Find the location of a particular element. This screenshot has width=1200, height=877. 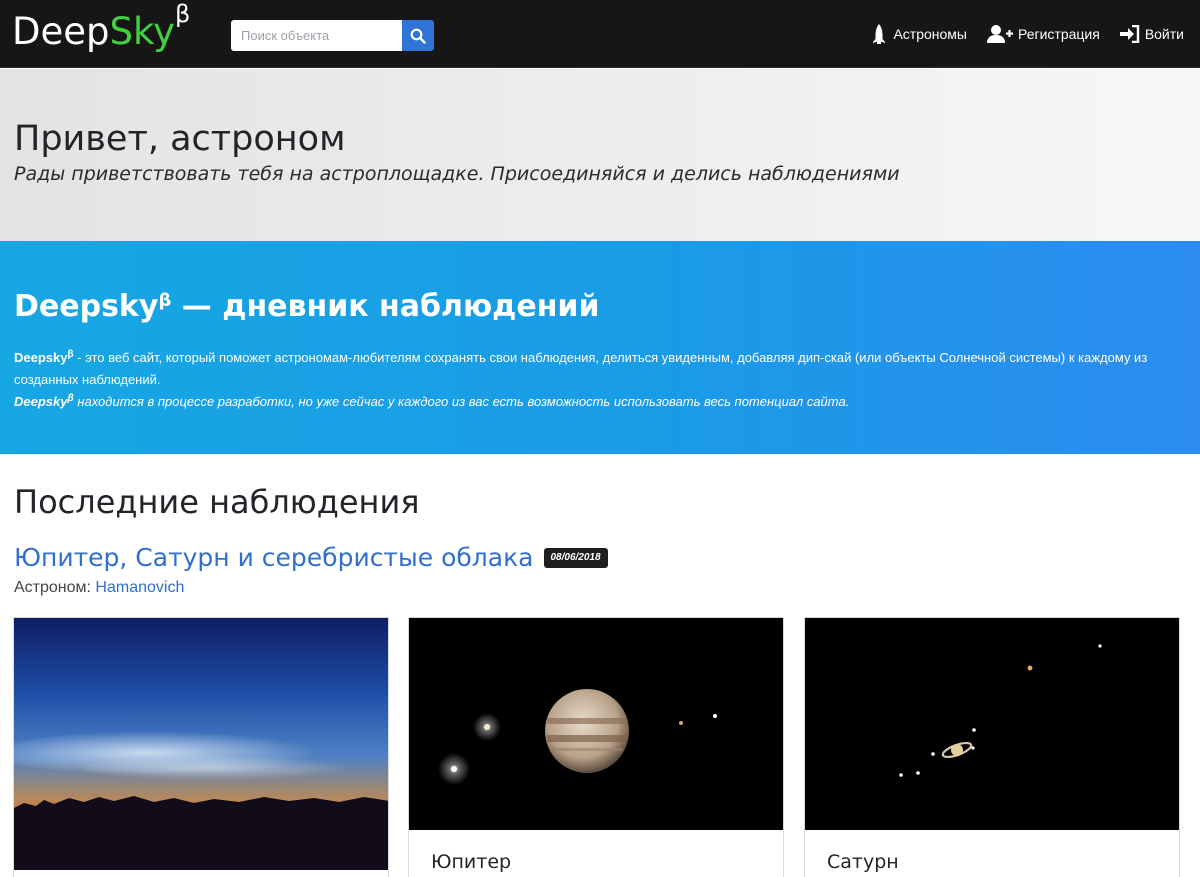

saturn-photo is located at coordinates (992, 724).